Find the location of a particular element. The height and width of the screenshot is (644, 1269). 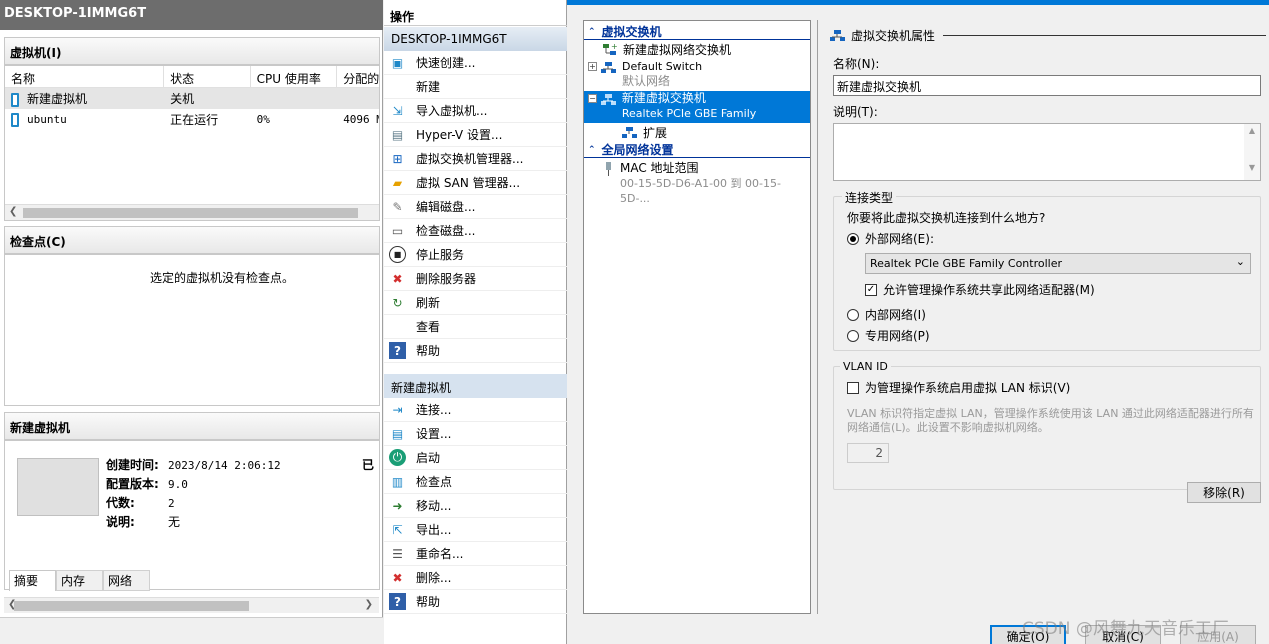

tree-header-switches: ⌃ 虚拟交换机 is located at coordinates (697, 32).